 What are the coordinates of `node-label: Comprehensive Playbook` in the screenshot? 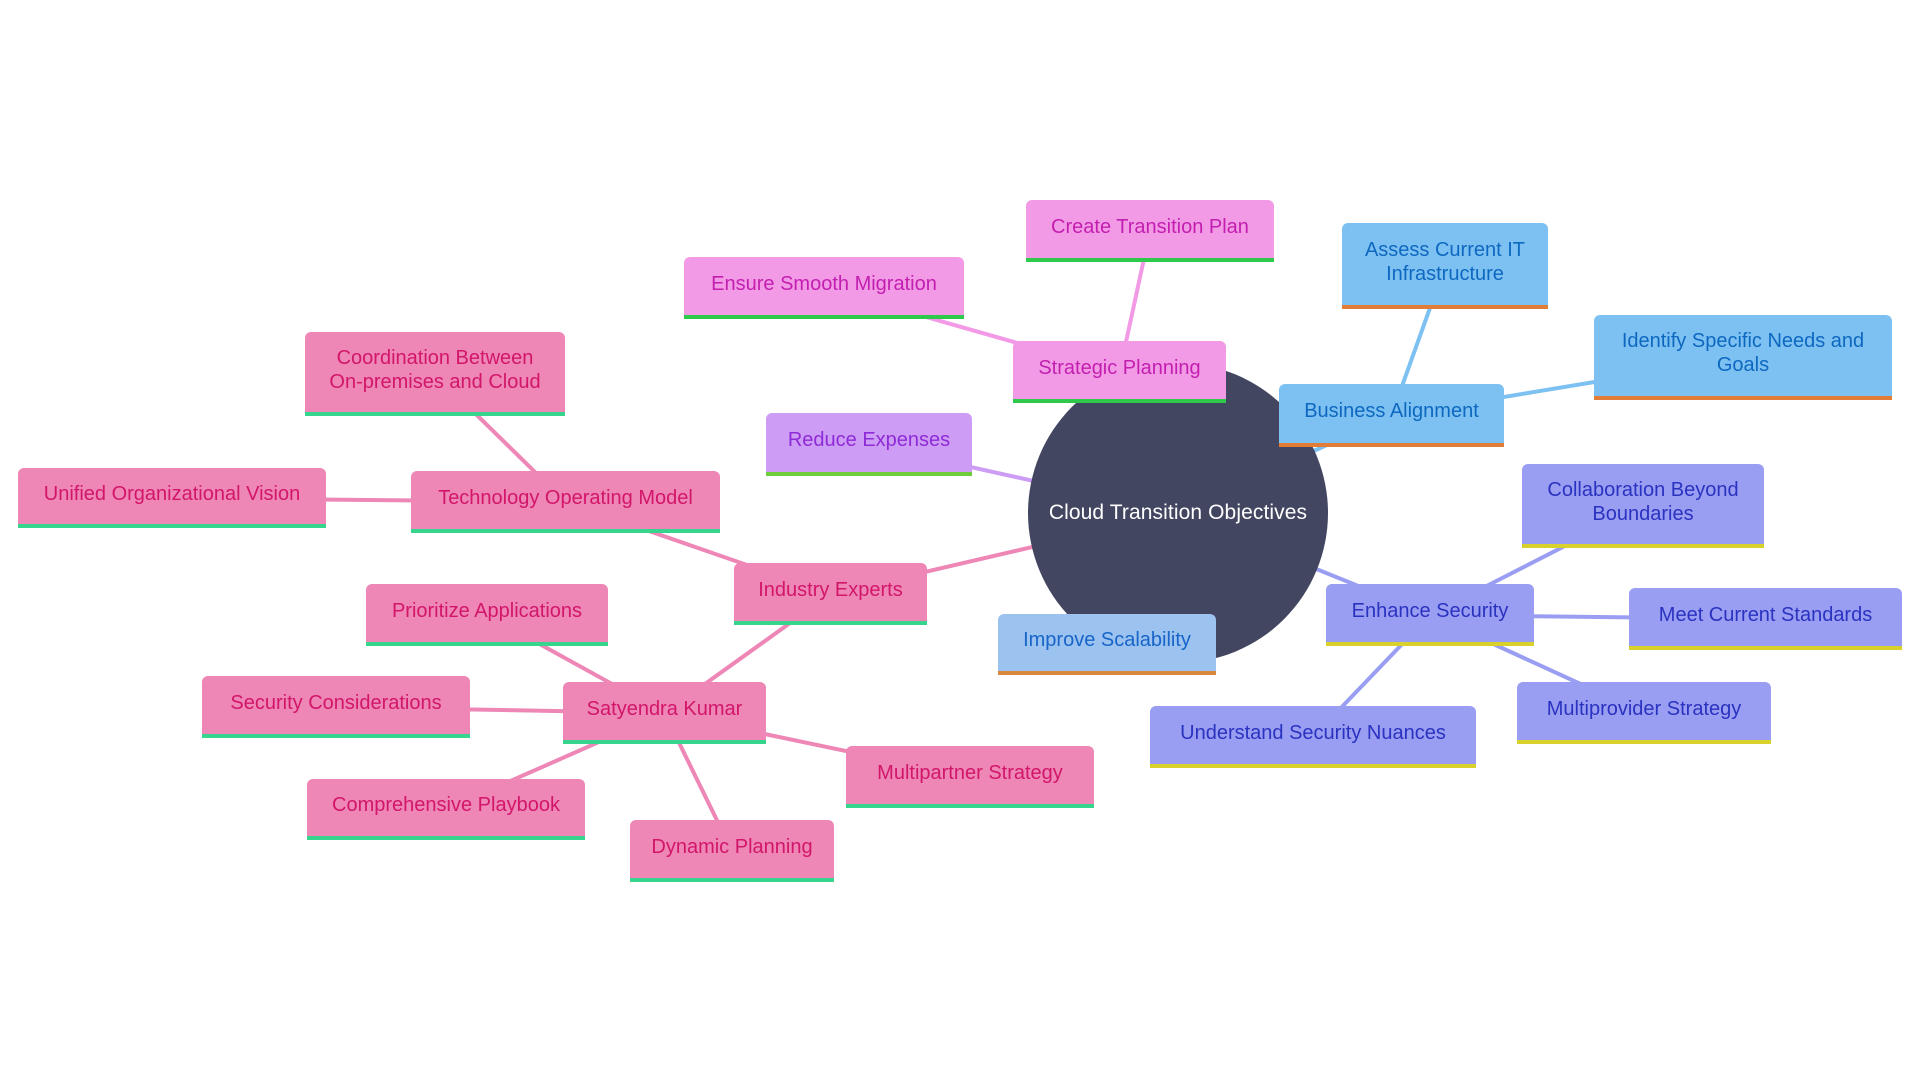 It's located at (446, 805).